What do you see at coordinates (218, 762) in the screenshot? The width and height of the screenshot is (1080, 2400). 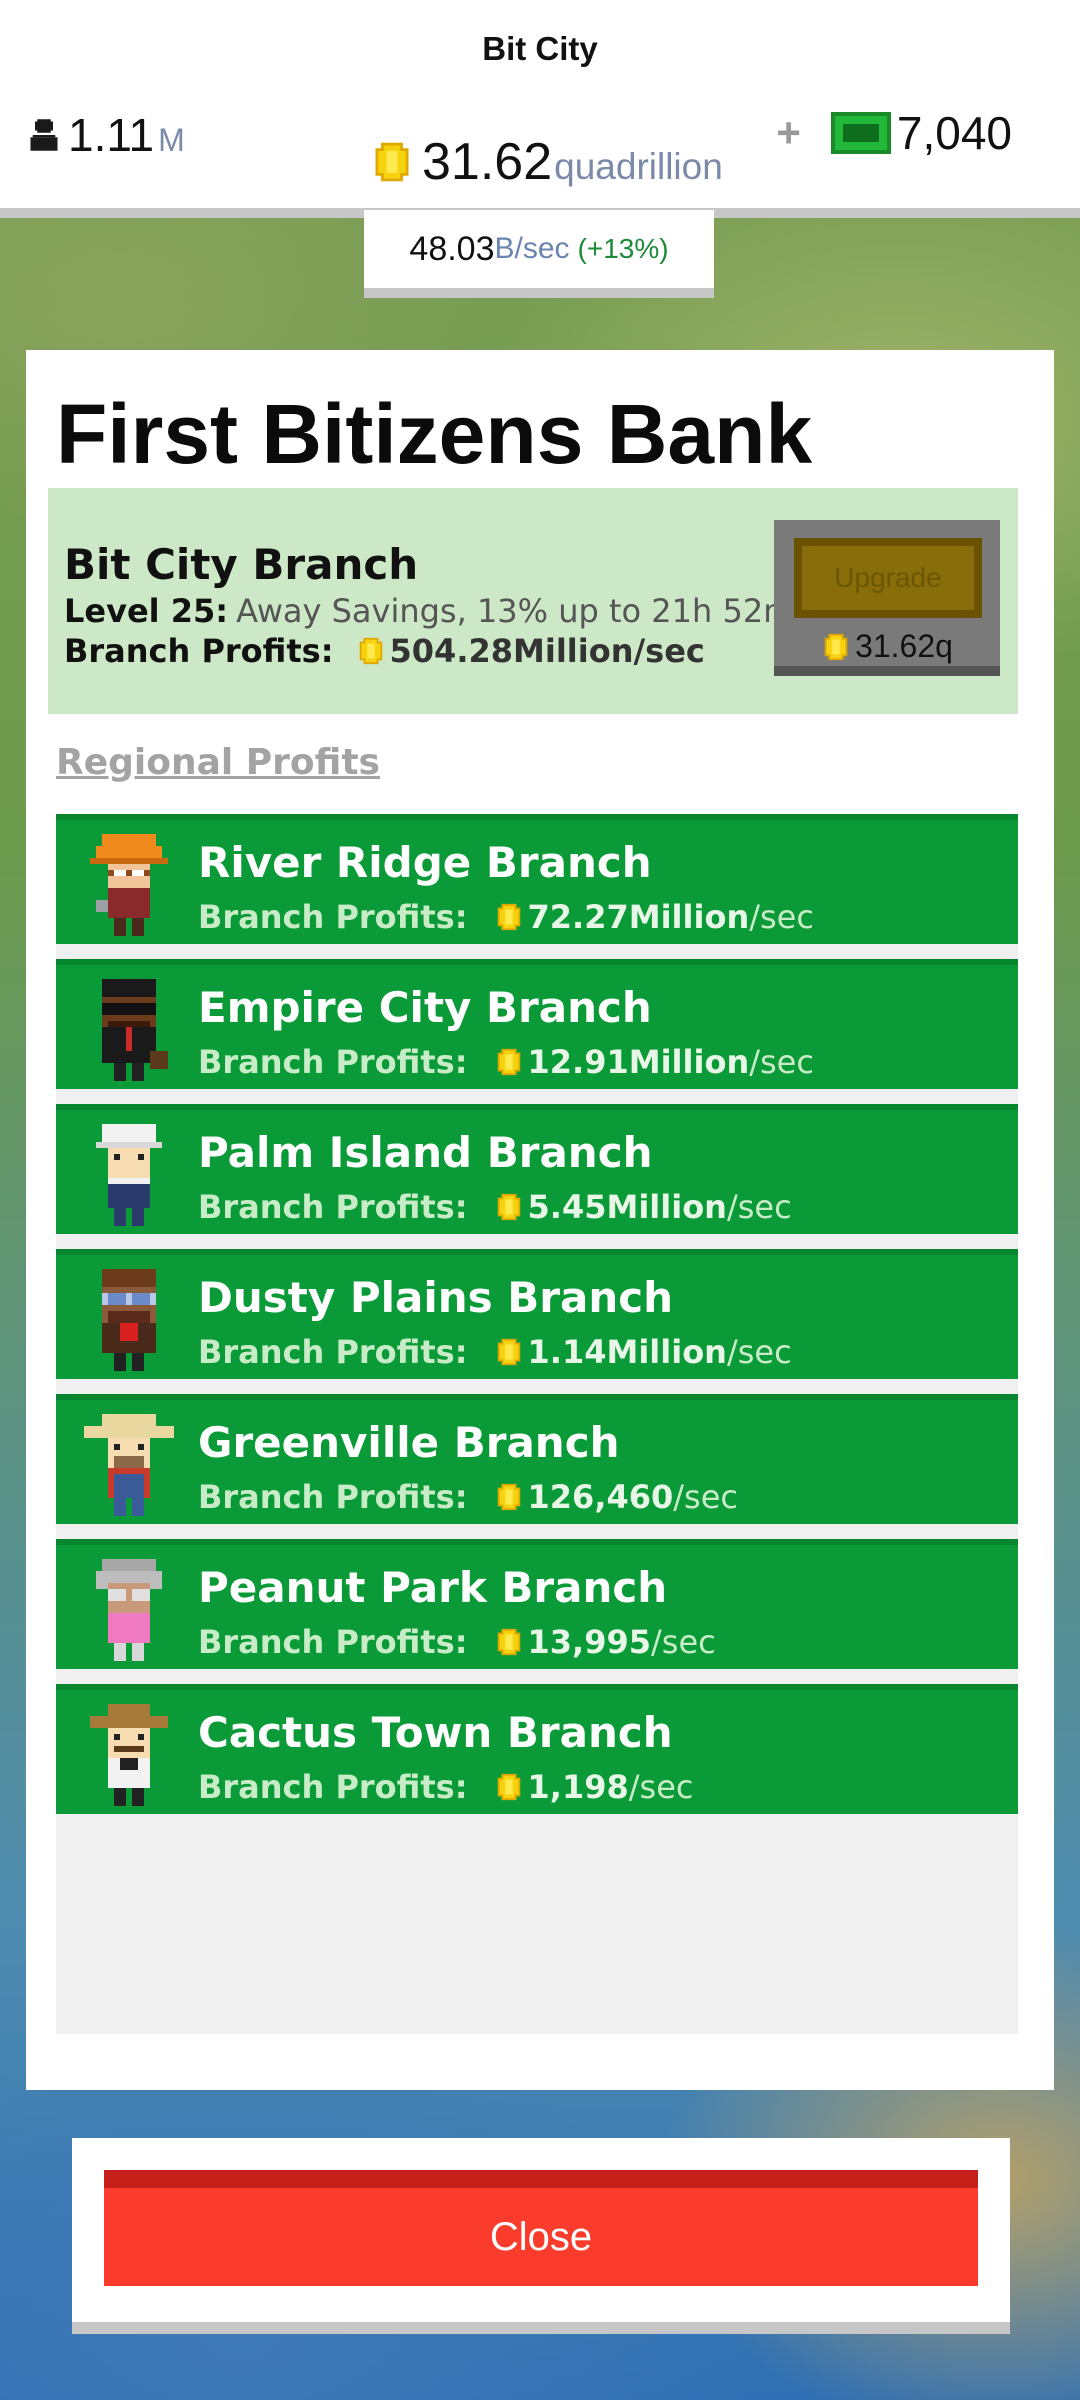 I see `regional-profits-link: Regional Profits` at bounding box center [218, 762].